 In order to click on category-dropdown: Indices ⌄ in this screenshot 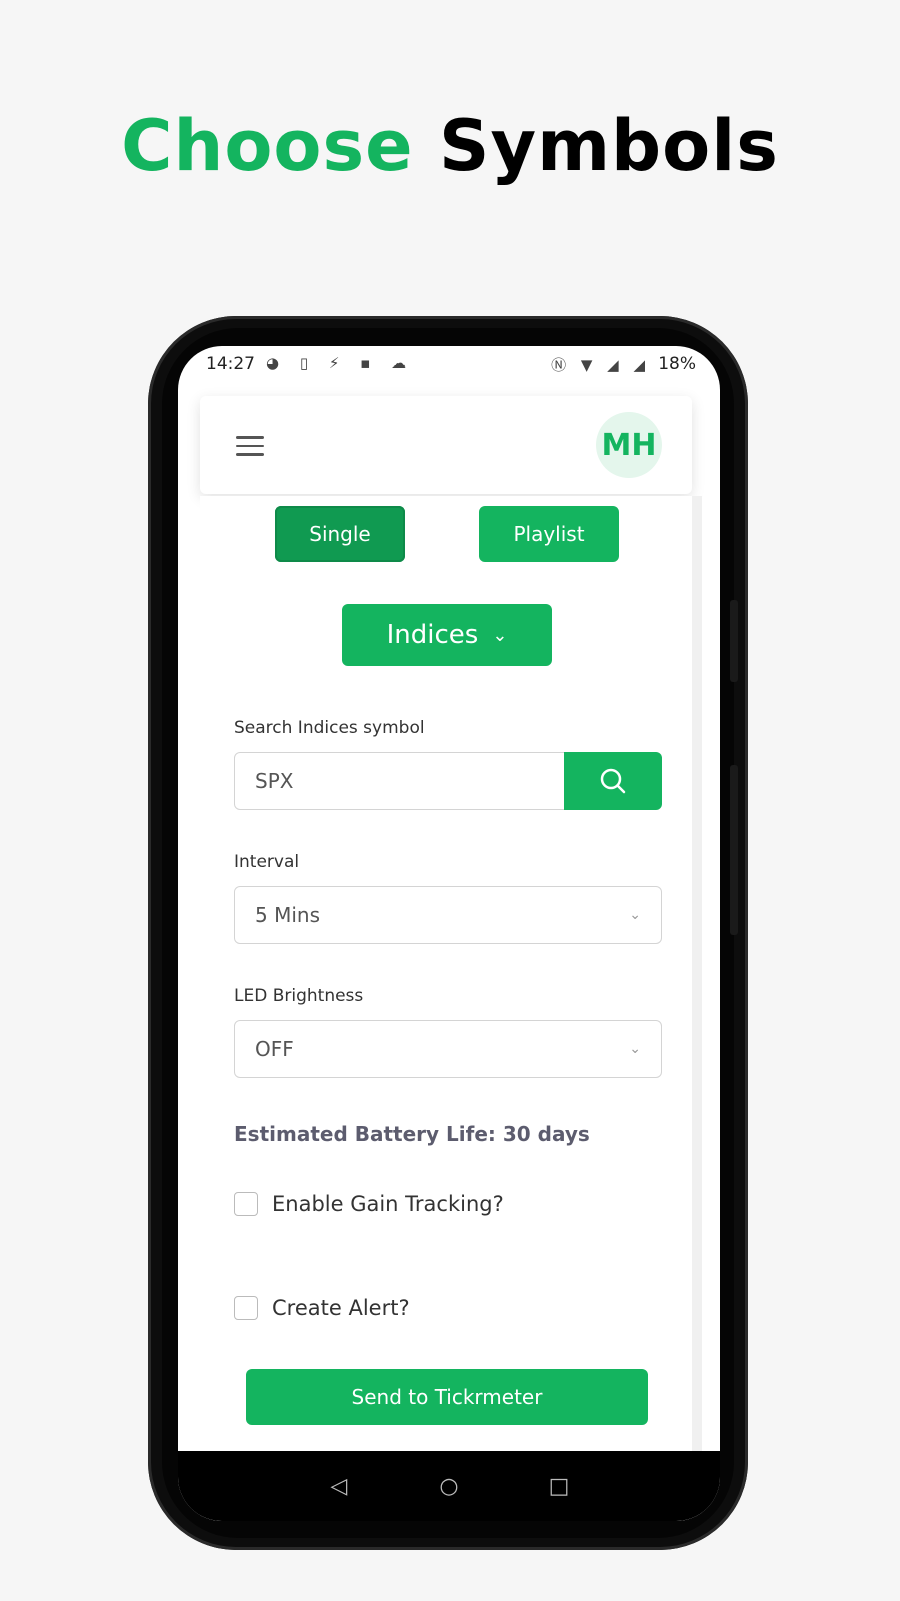, I will do `click(447, 635)`.